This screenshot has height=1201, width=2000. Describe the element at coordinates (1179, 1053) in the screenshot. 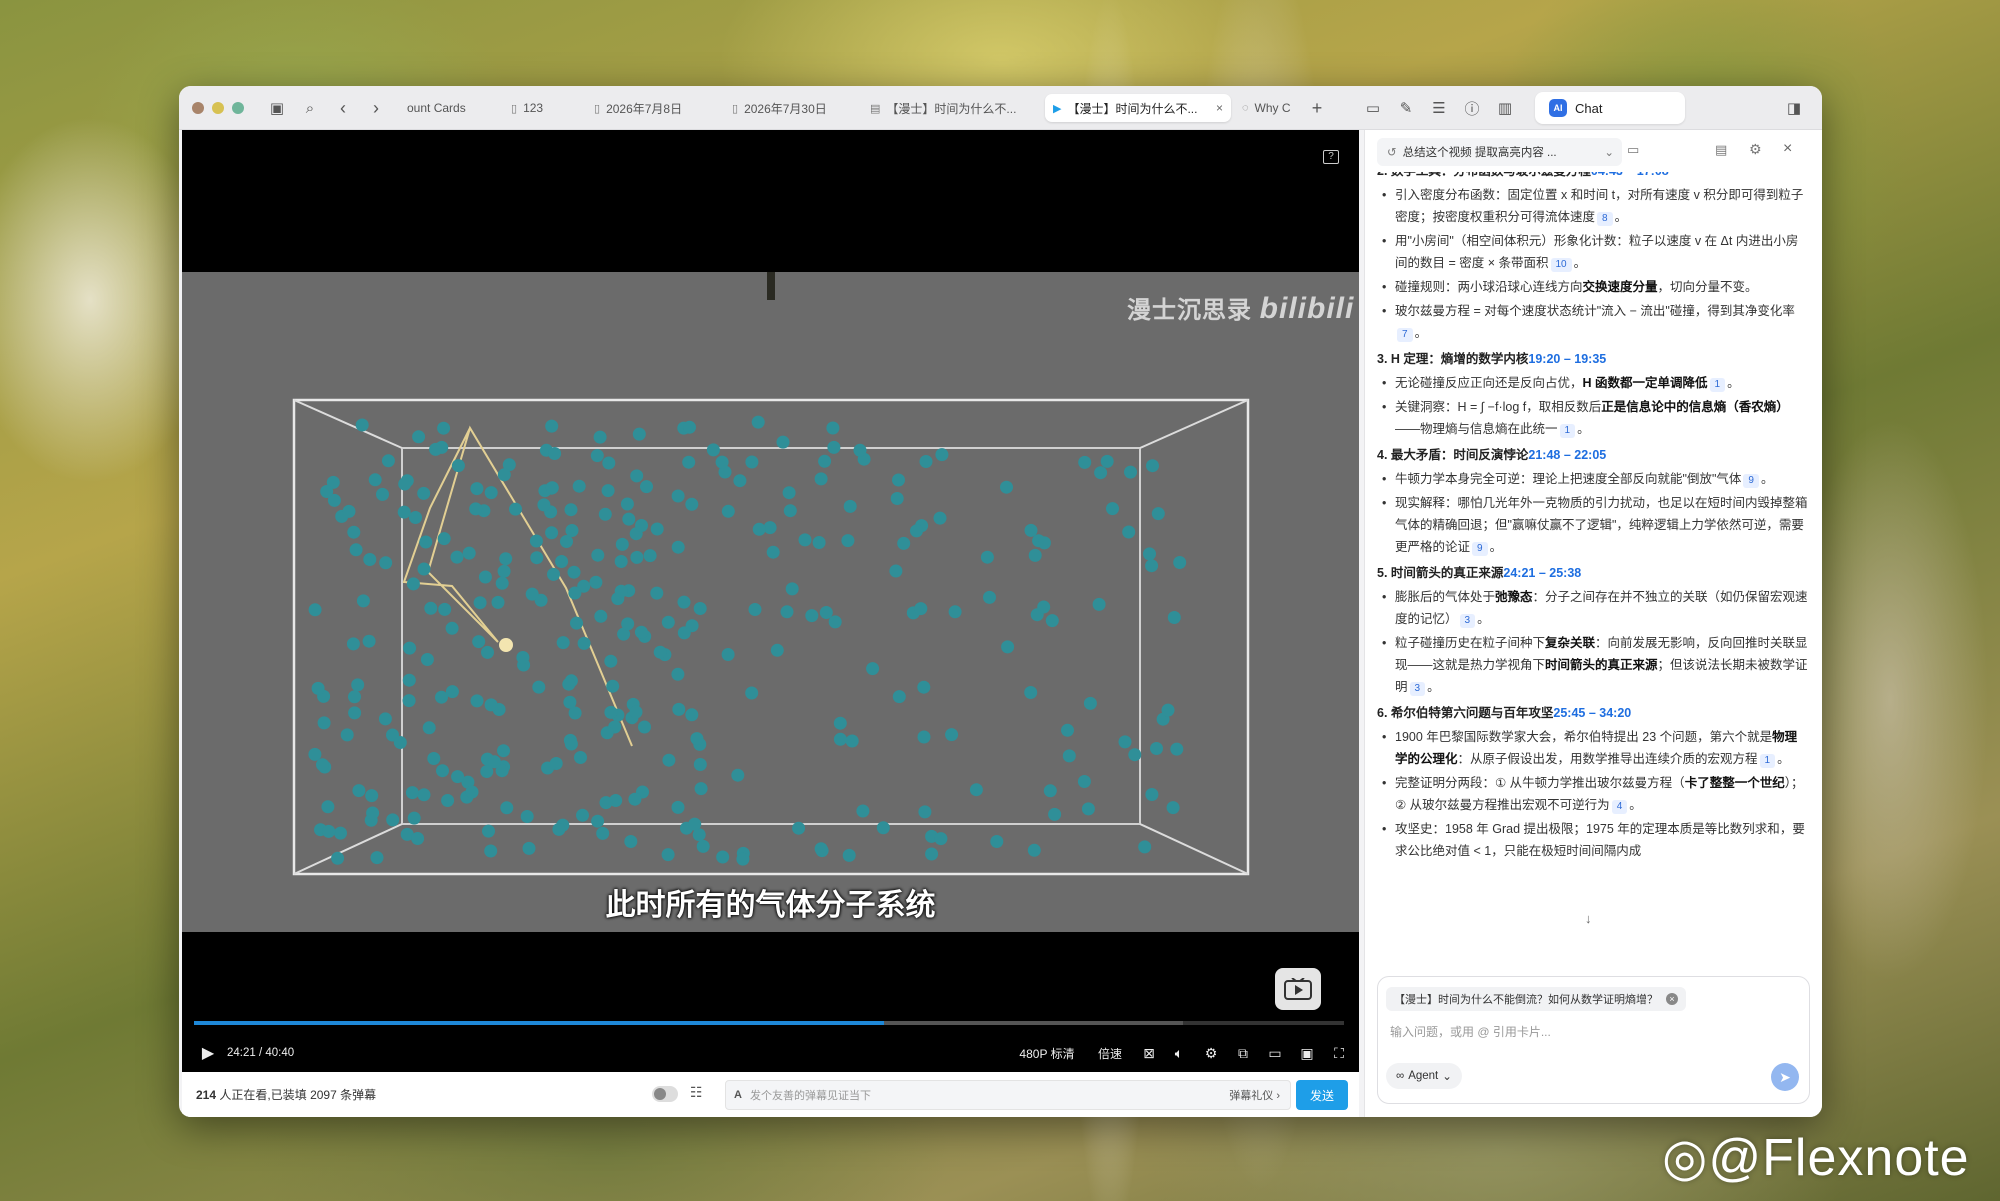

I see `volume-icon: 🔈︎` at that location.